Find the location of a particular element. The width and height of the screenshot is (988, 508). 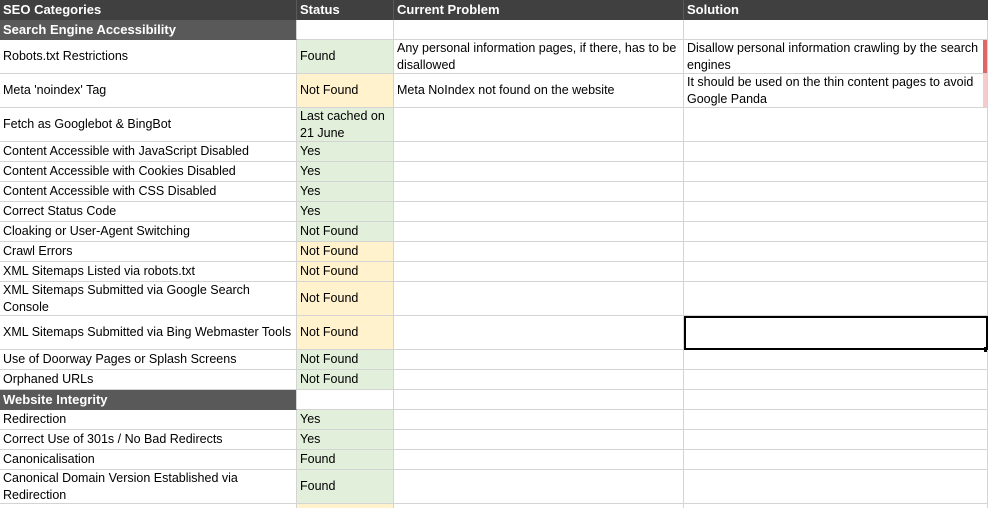

header-seo-categories: SEO Categories is located at coordinates (148, 10).